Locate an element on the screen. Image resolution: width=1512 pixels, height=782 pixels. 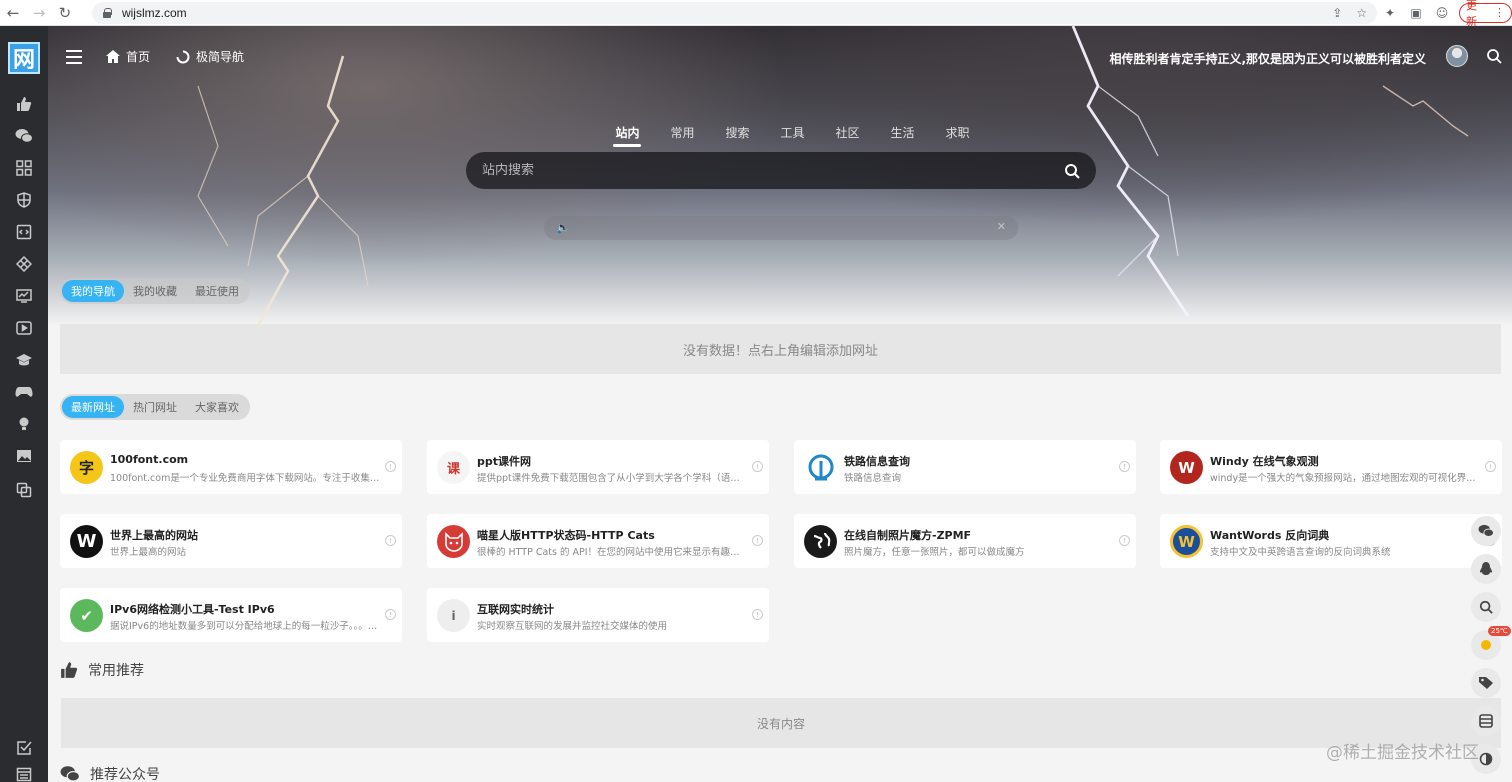
tab-tools: 工具 is located at coordinates (792, 135).